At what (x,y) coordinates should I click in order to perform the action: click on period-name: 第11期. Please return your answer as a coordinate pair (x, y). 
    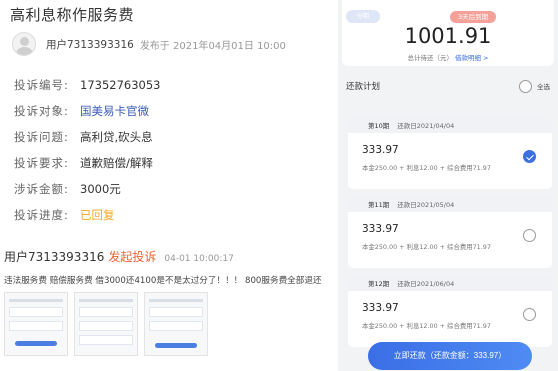
    Looking at the image, I should click on (379, 205).